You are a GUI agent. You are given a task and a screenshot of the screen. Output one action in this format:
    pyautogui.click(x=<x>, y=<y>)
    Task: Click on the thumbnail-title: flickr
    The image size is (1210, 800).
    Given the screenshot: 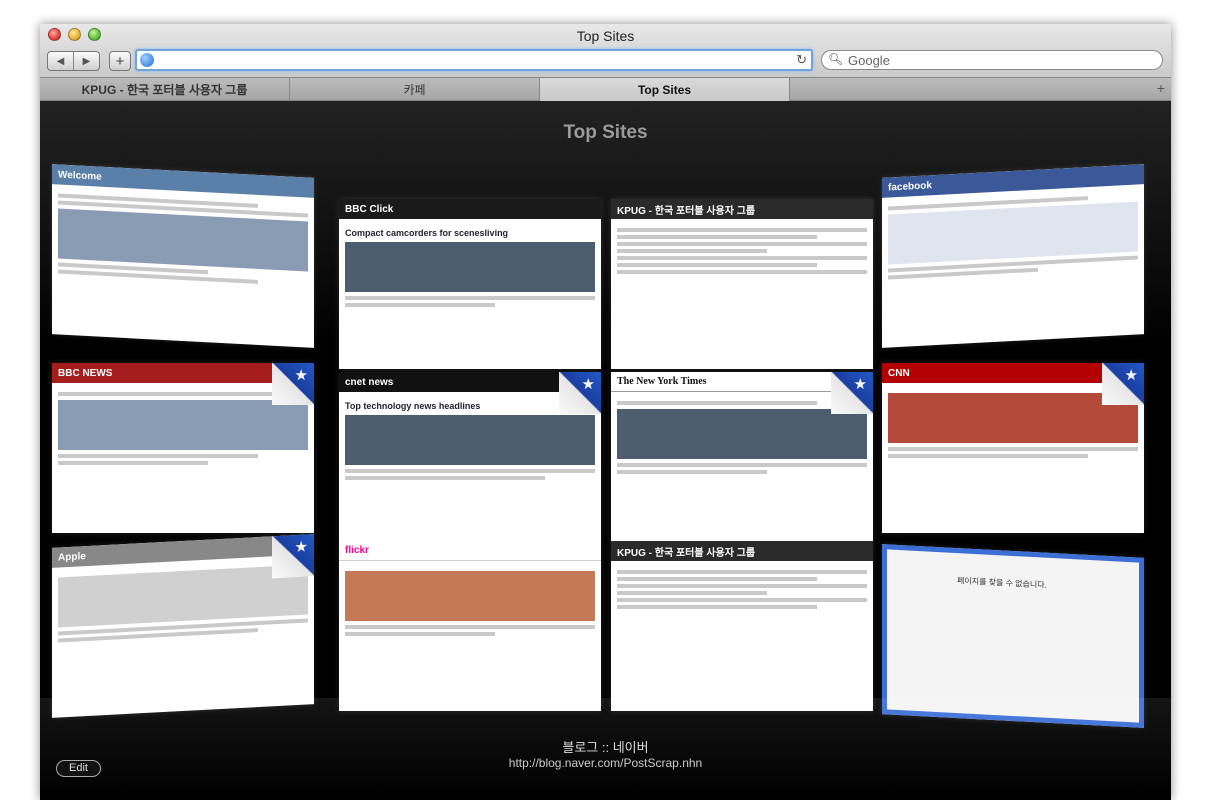 What is the action you would take?
    pyautogui.click(x=357, y=550)
    